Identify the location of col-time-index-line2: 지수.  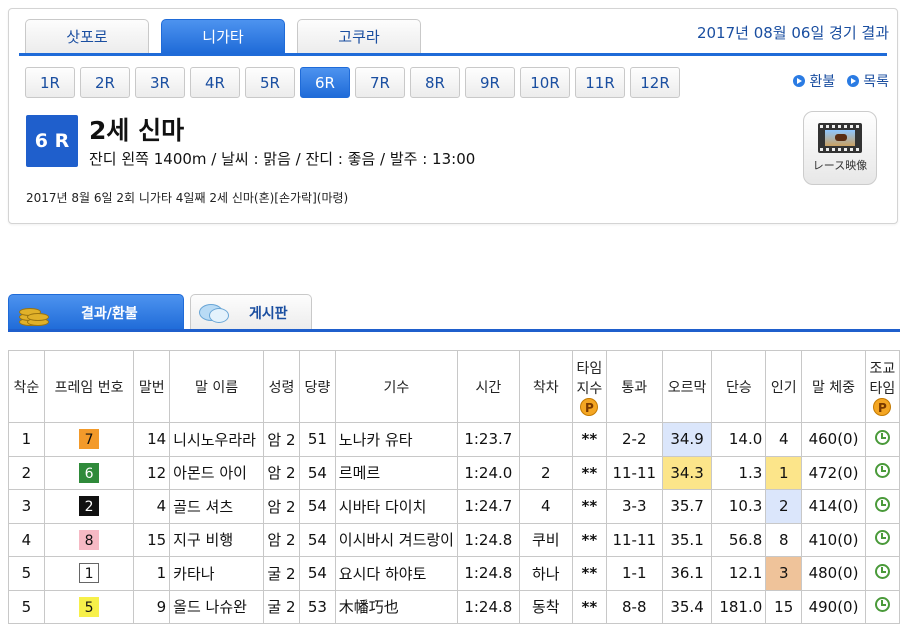
(589, 388).